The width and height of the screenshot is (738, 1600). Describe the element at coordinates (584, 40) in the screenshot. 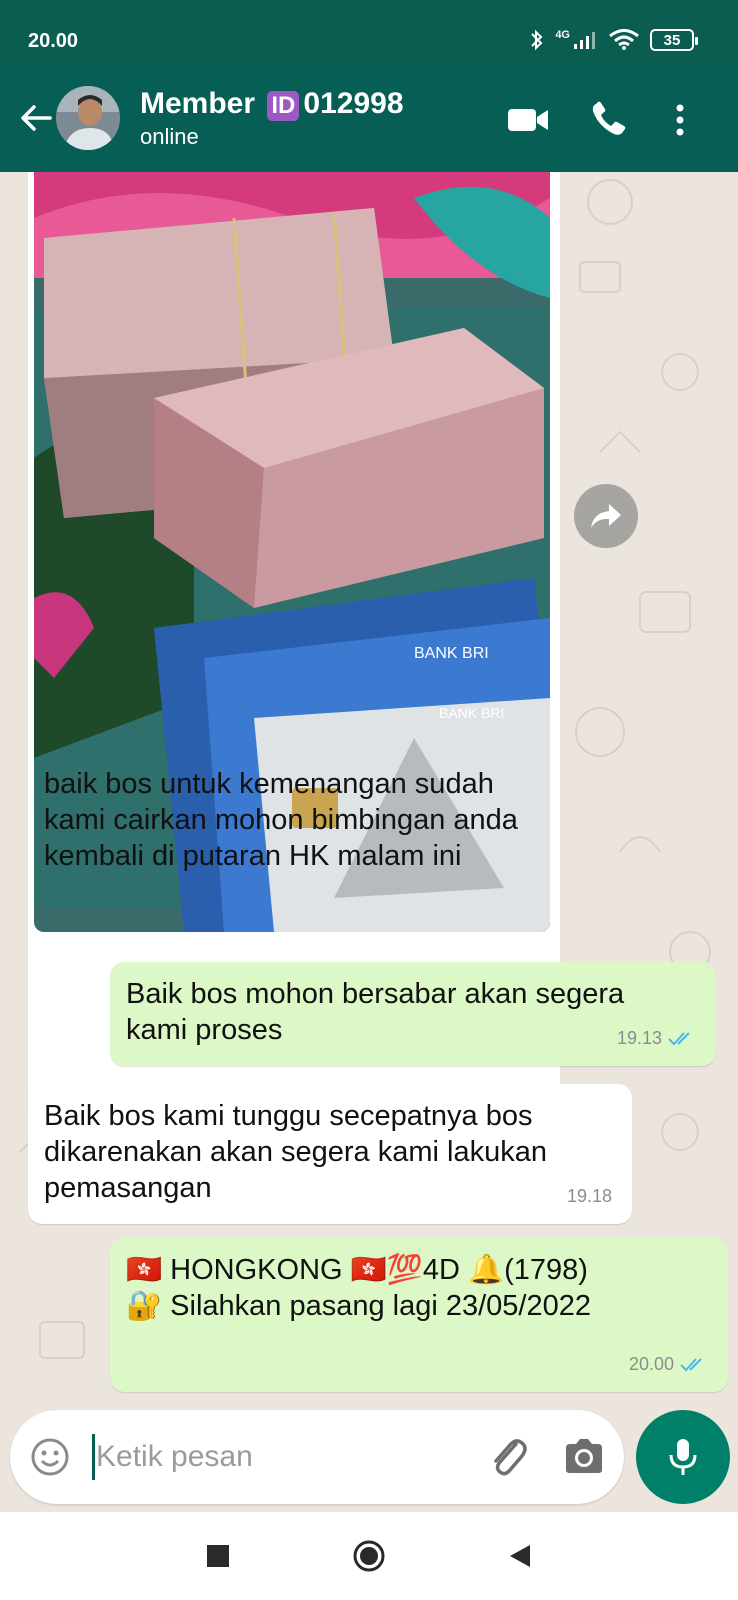

I see `signal-icon` at that location.